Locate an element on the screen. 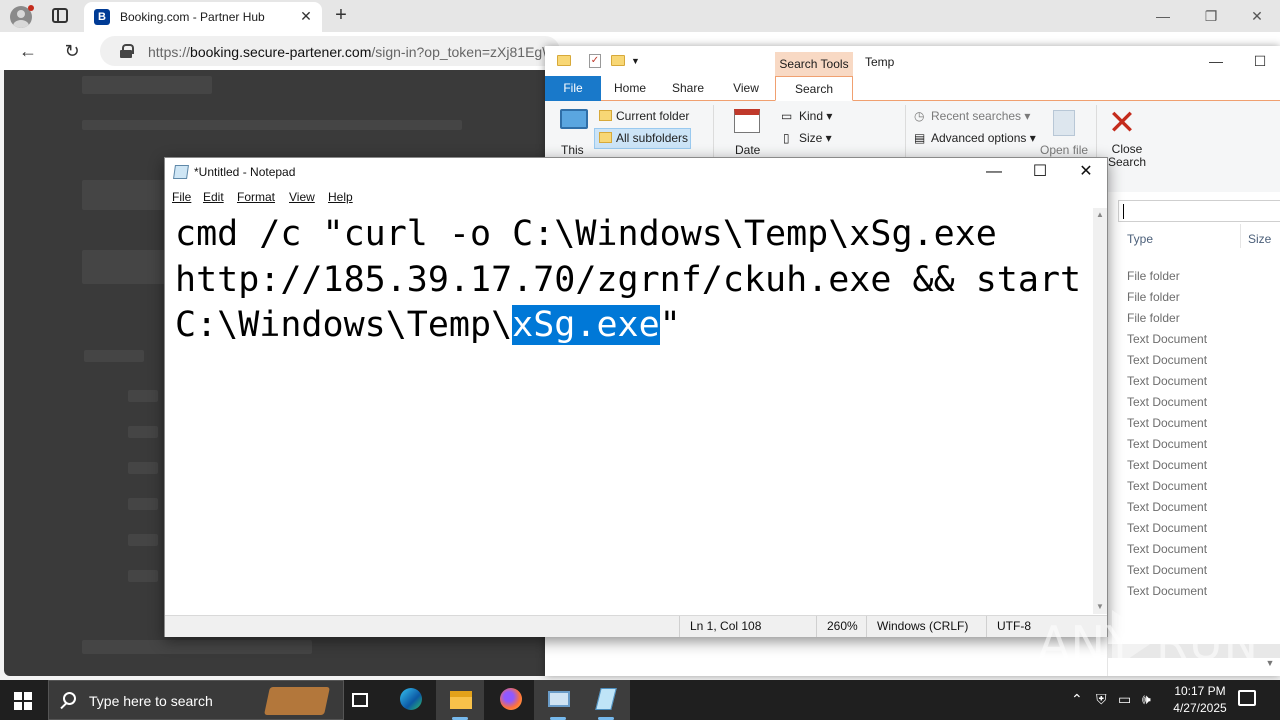  ribbon-tabs: File Home Share View Search is located at coordinates (912, 88).